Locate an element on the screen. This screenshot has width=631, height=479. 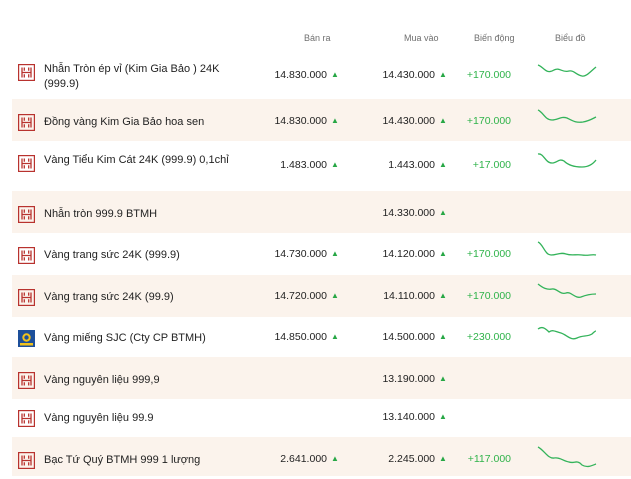
product-name: Vàng nguyên liệu 99.9 is located at coordinates (146, 418).